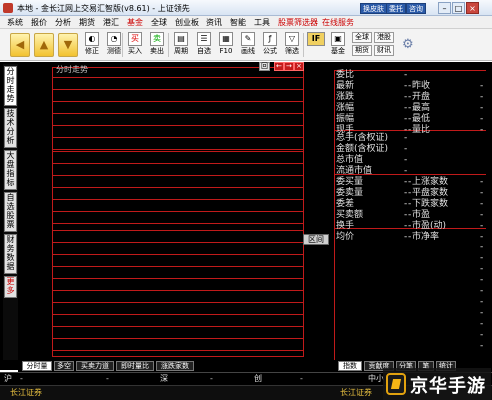 The height and width of the screenshot is (400, 492). Describe the element at coordinates (135, 22) in the screenshot. I see `menu-fund: 基金` at that location.